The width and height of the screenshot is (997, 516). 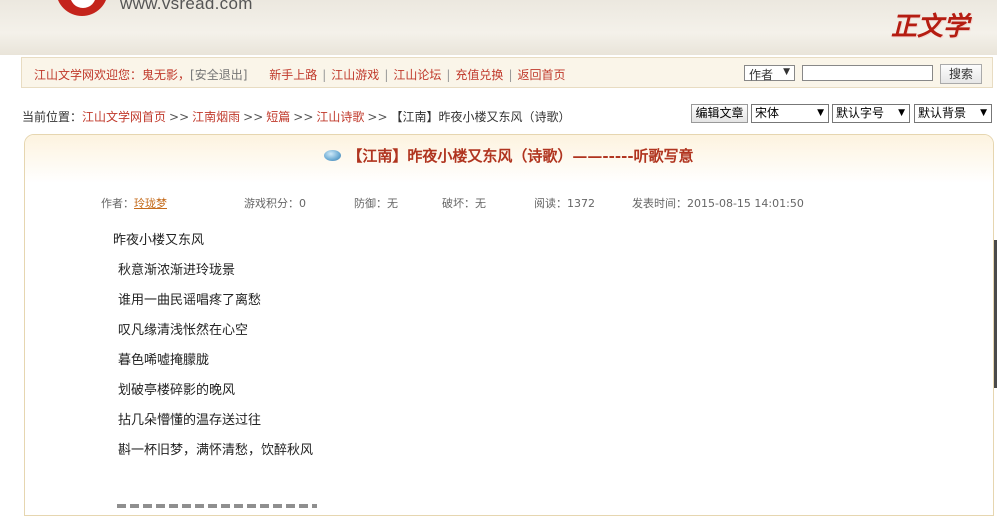 I want to click on background-select: 默认背景 ▼, so click(x=953, y=113).